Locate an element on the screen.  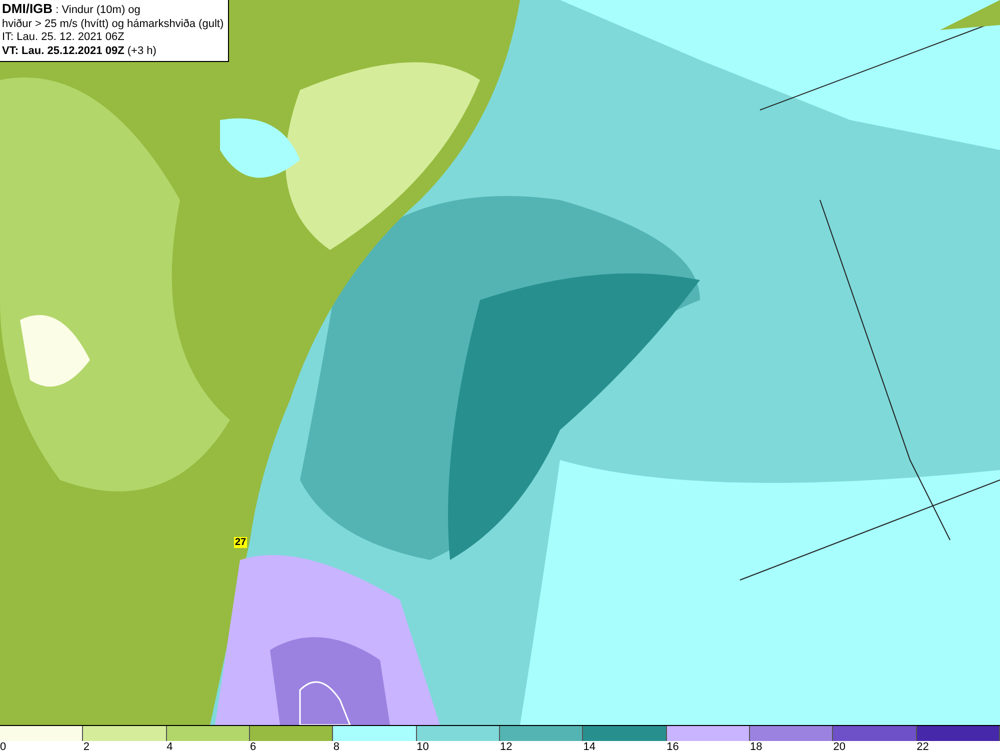
offset-text: (+3 h) is located at coordinates (141, 50).